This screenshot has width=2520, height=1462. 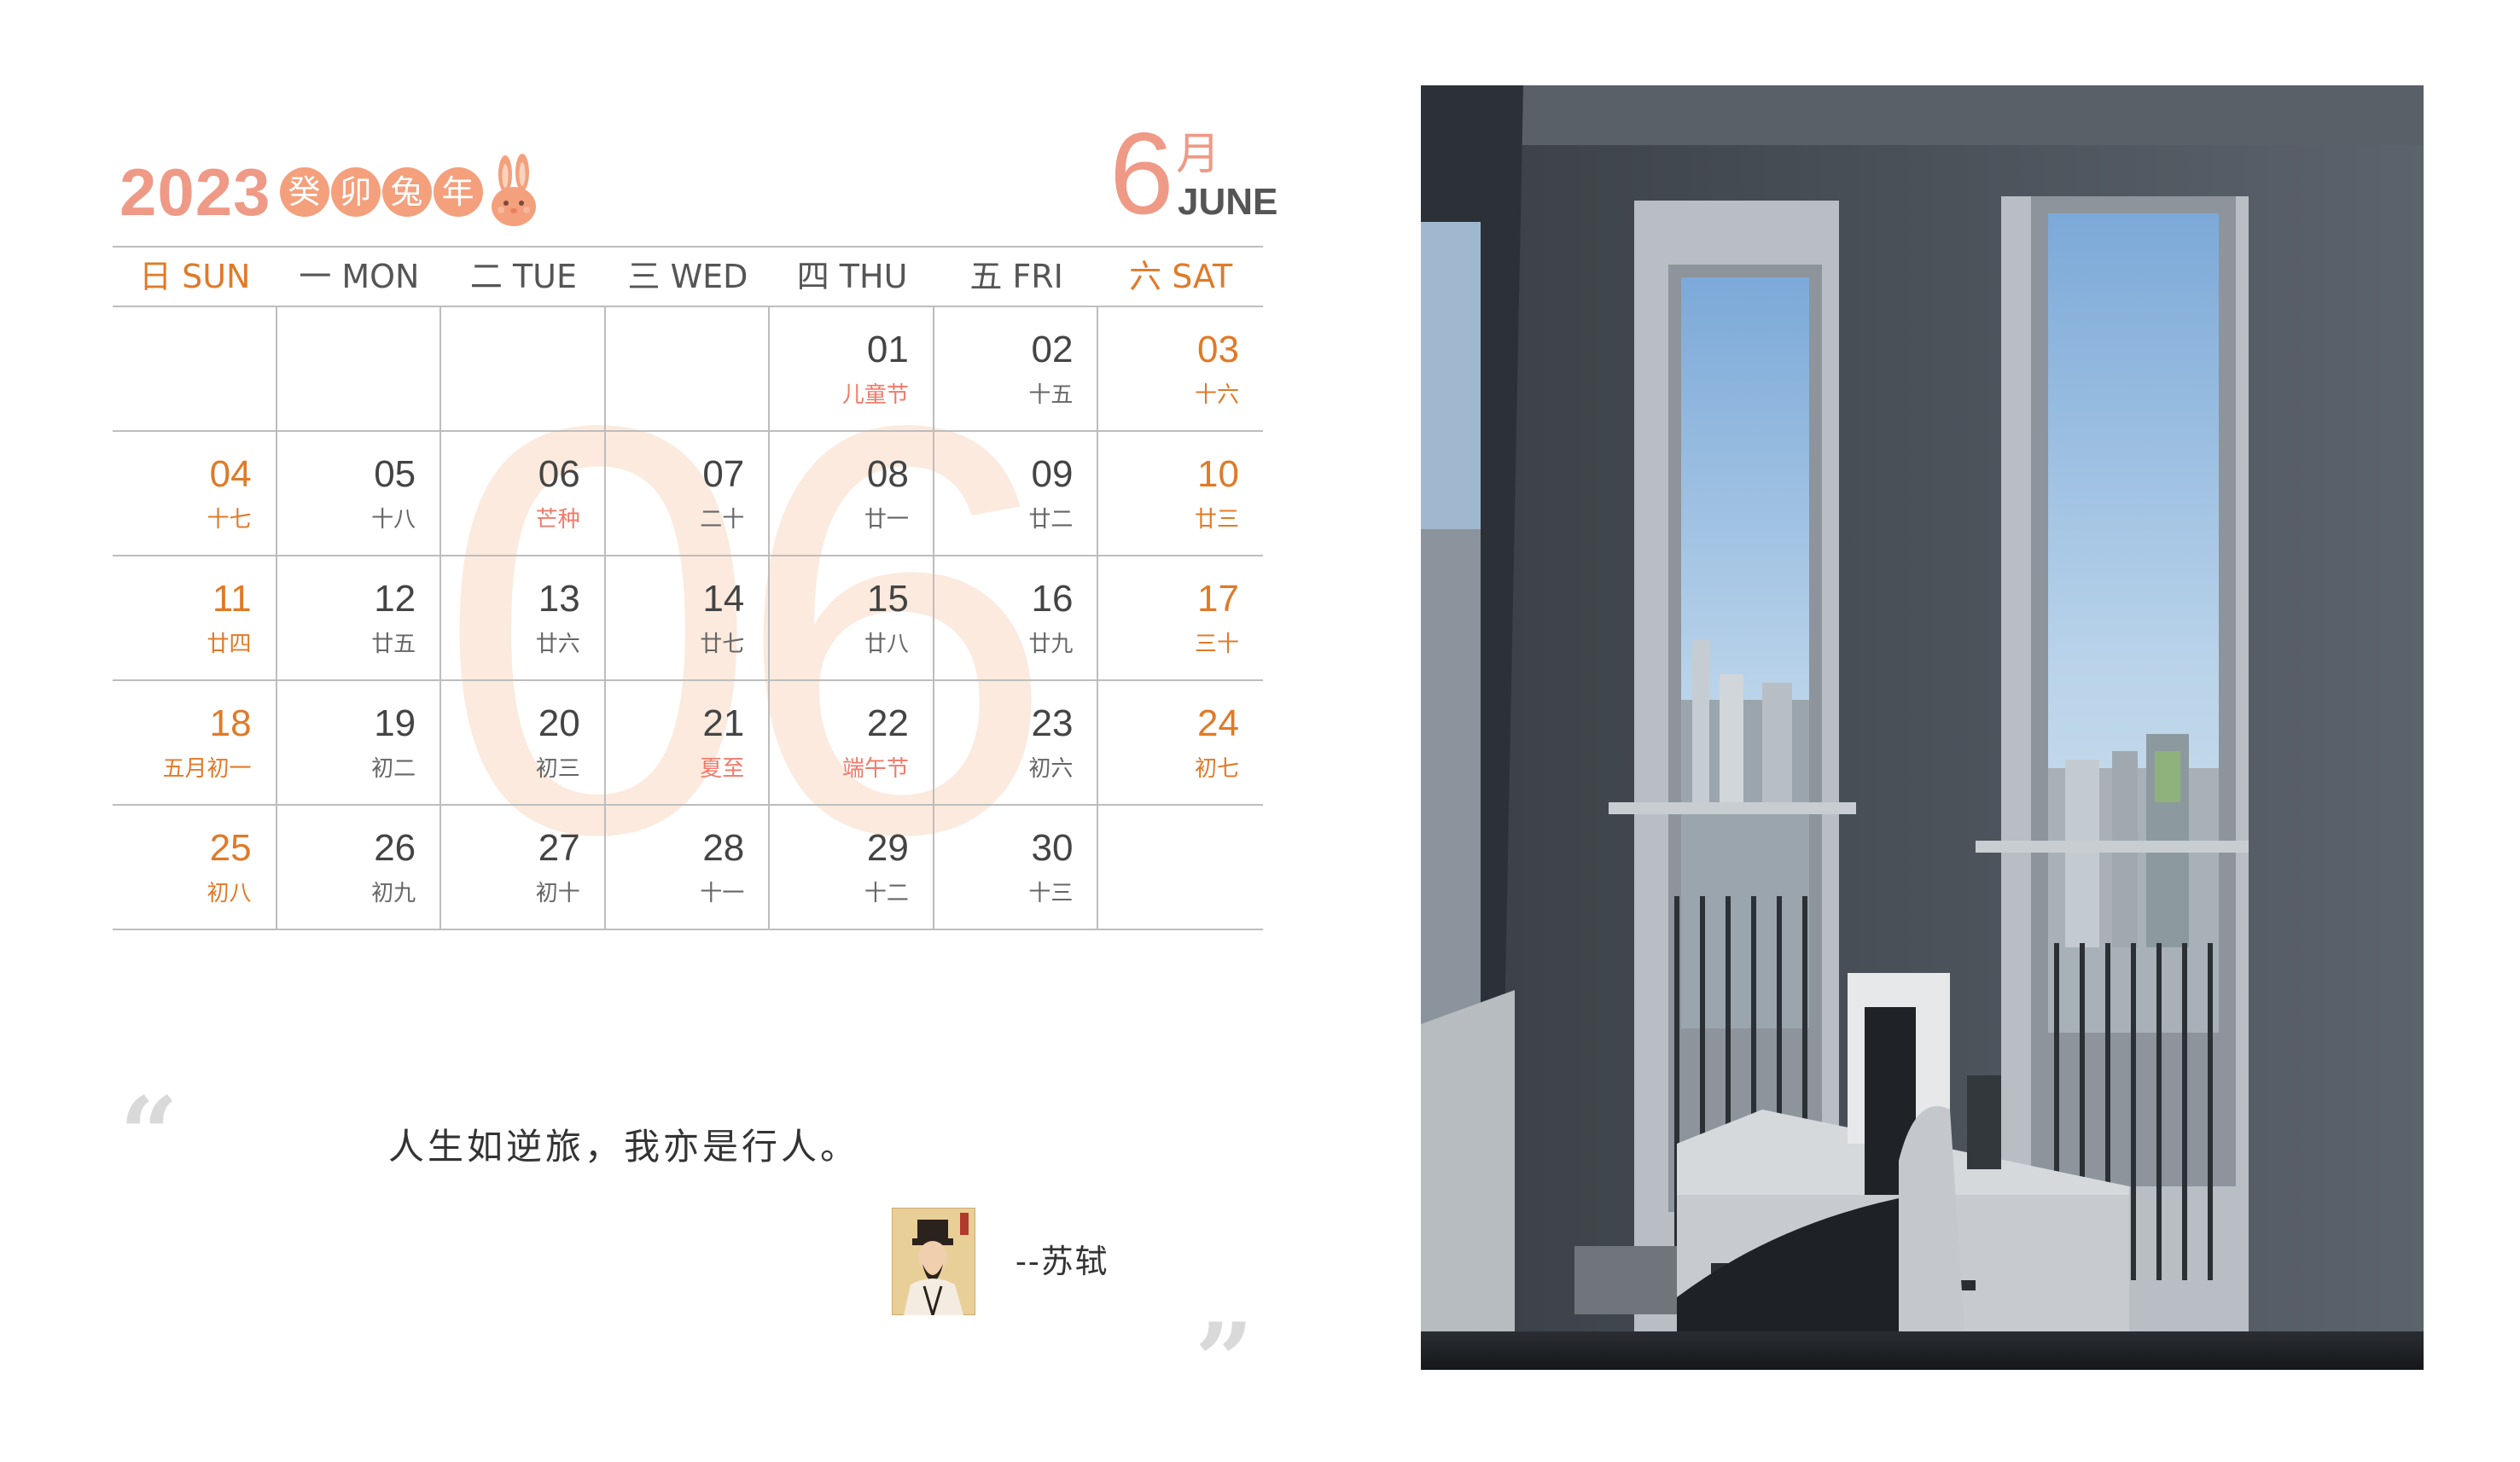 I want to click on weekday-header: 四 THU, so click(x=852, y=276).